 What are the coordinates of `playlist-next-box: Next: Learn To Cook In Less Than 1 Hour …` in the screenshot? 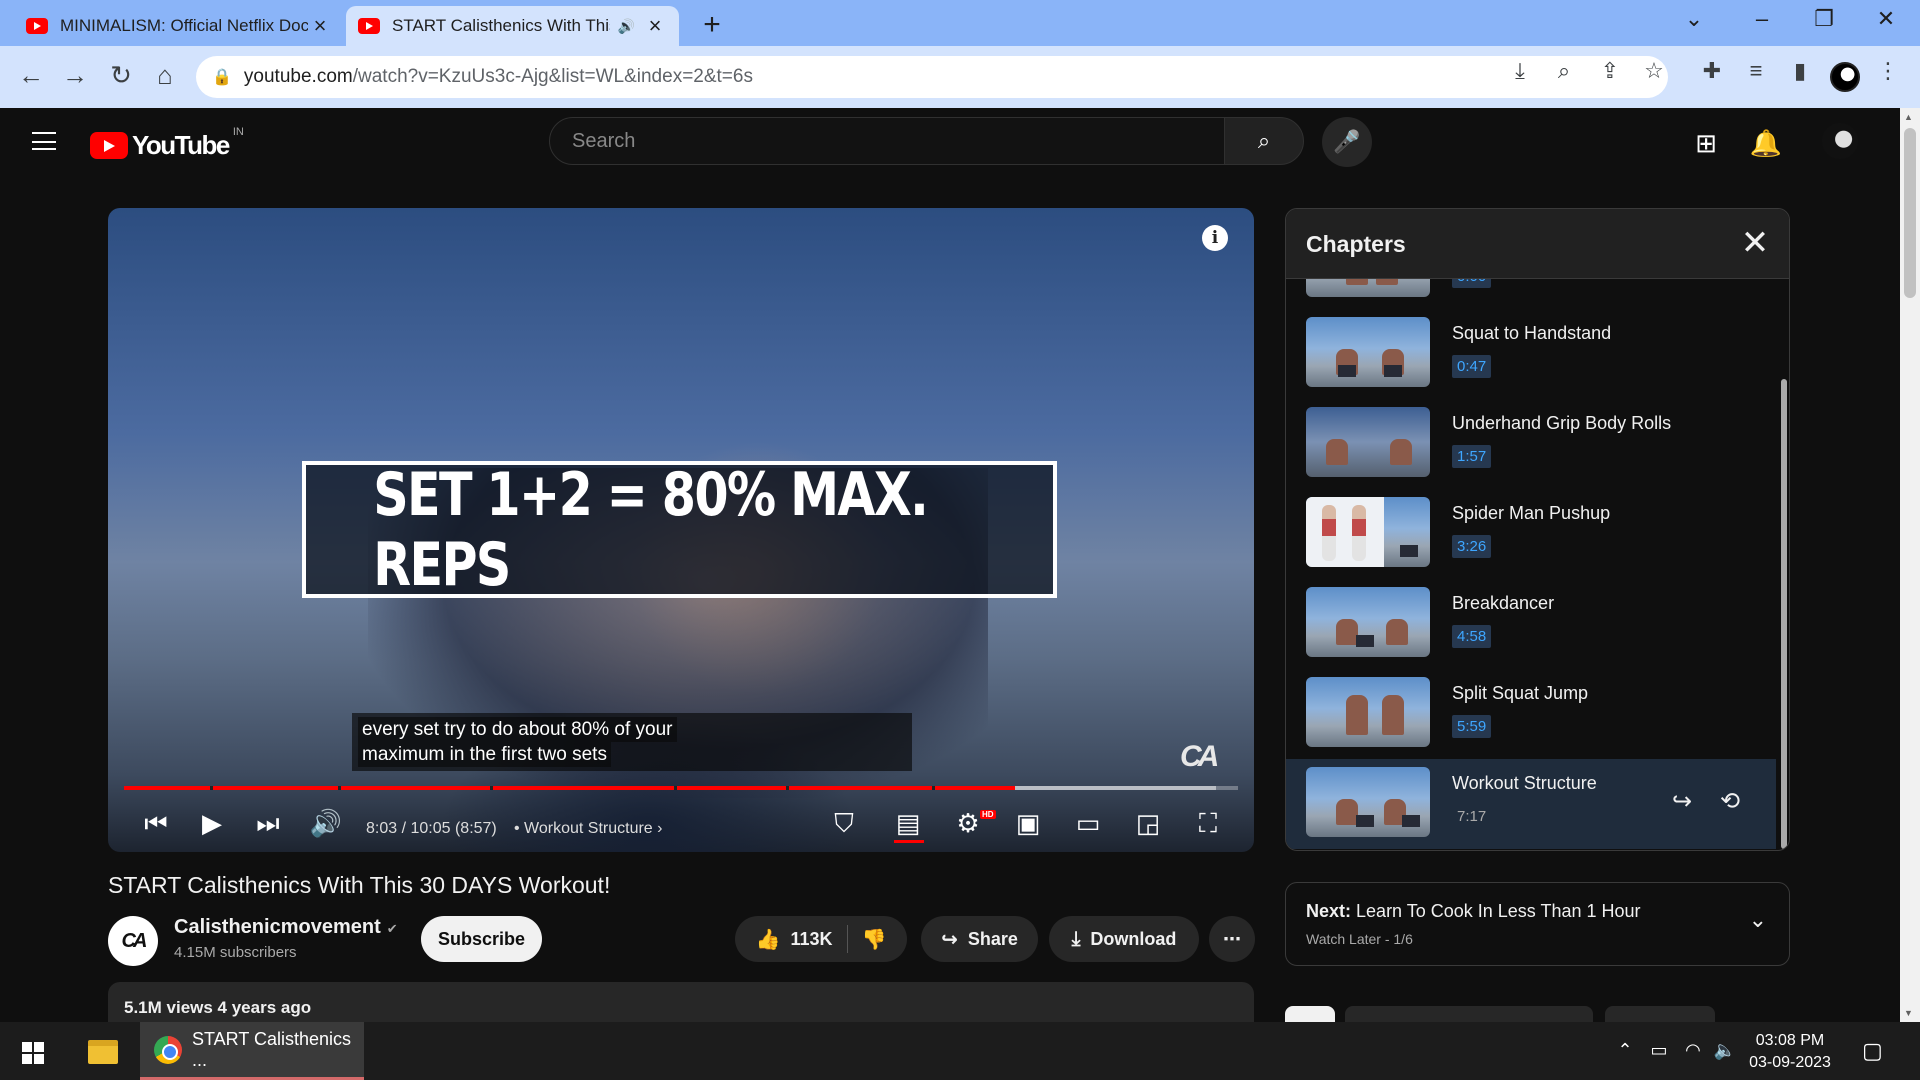 It's located at (1537, 924).